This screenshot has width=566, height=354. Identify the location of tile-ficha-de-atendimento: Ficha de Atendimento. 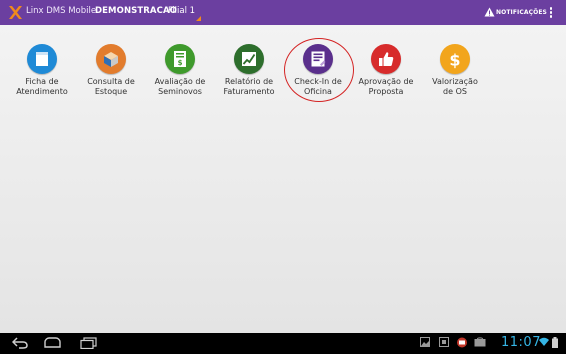
(42, 70).